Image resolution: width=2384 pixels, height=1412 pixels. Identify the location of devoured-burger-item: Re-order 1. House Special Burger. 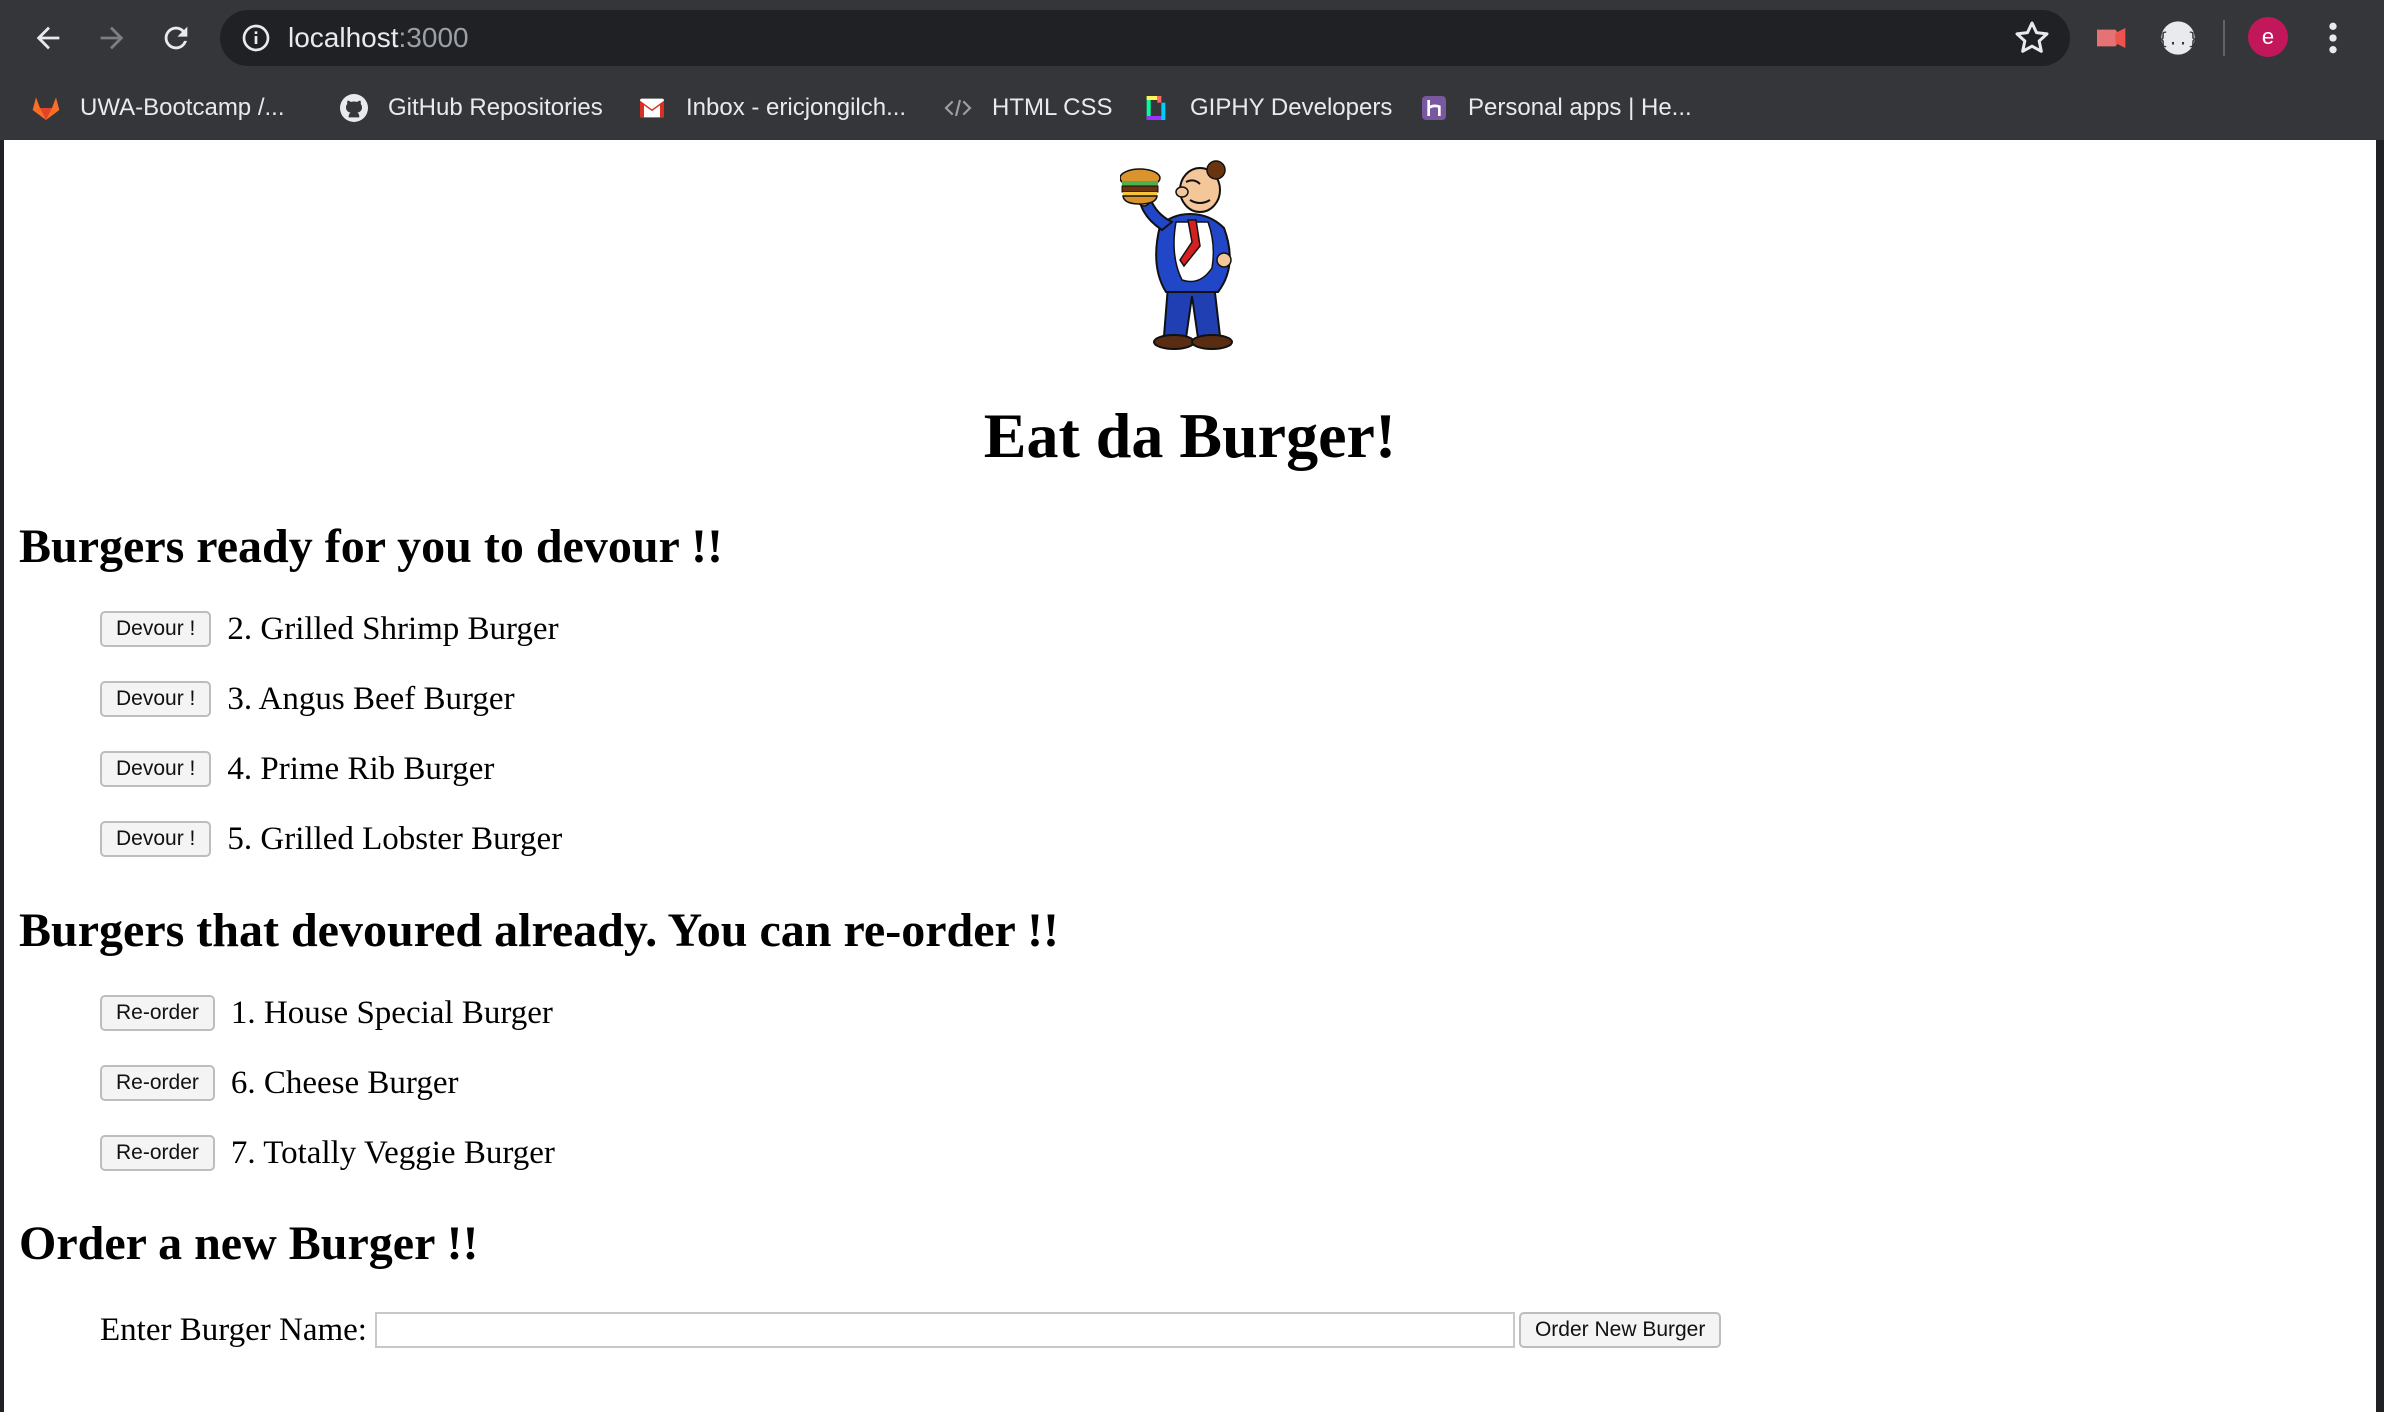
(326, 1013).